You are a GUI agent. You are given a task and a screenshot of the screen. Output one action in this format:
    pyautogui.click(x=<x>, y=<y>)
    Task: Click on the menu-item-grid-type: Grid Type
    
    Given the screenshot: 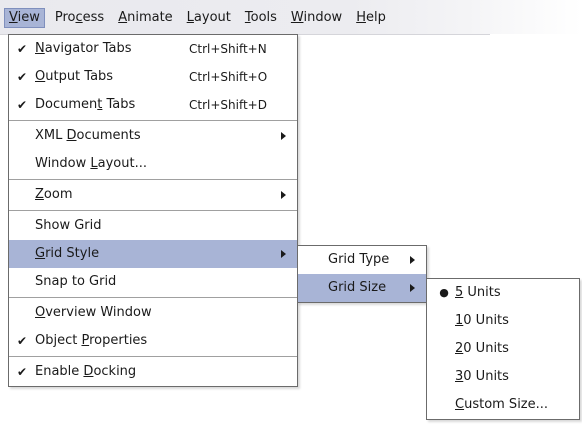 What is the action you would take?
    pyautogui.click(x=362, y=260)
    